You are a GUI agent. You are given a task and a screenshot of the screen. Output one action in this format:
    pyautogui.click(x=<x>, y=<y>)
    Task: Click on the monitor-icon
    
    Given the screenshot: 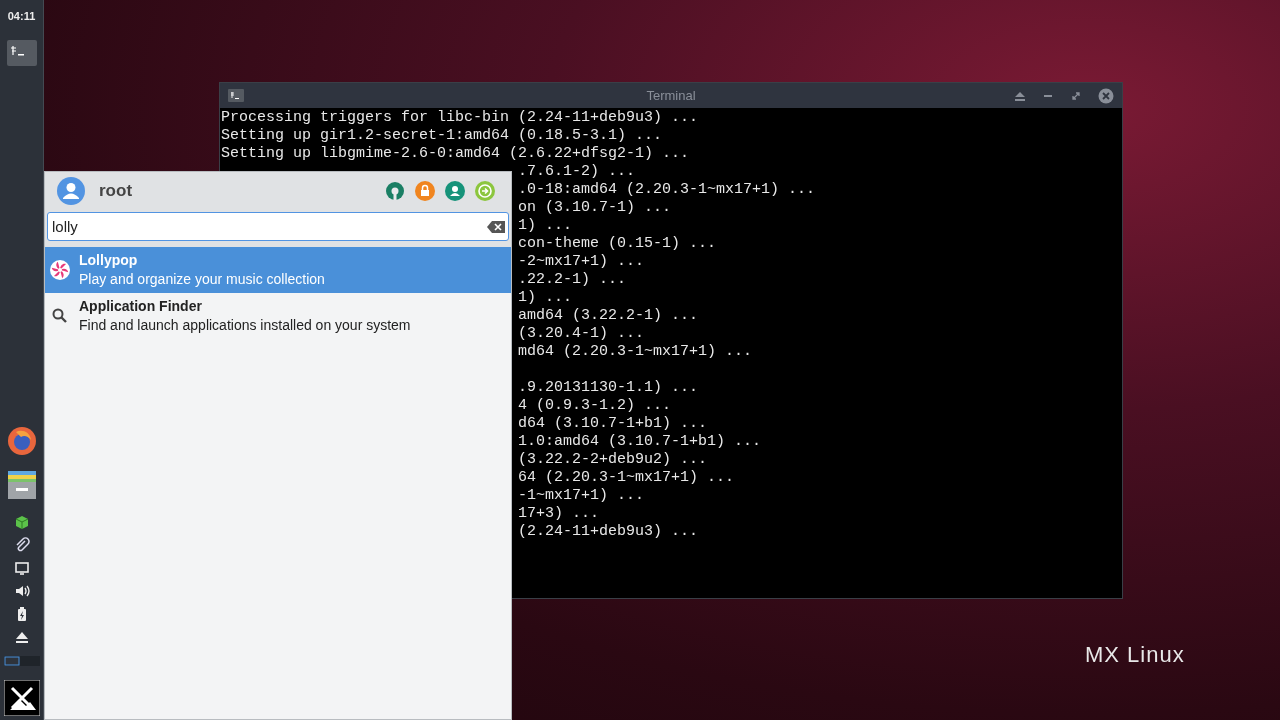 What is the action you would take?
    pyautogui.click(x=21, y=568)
    